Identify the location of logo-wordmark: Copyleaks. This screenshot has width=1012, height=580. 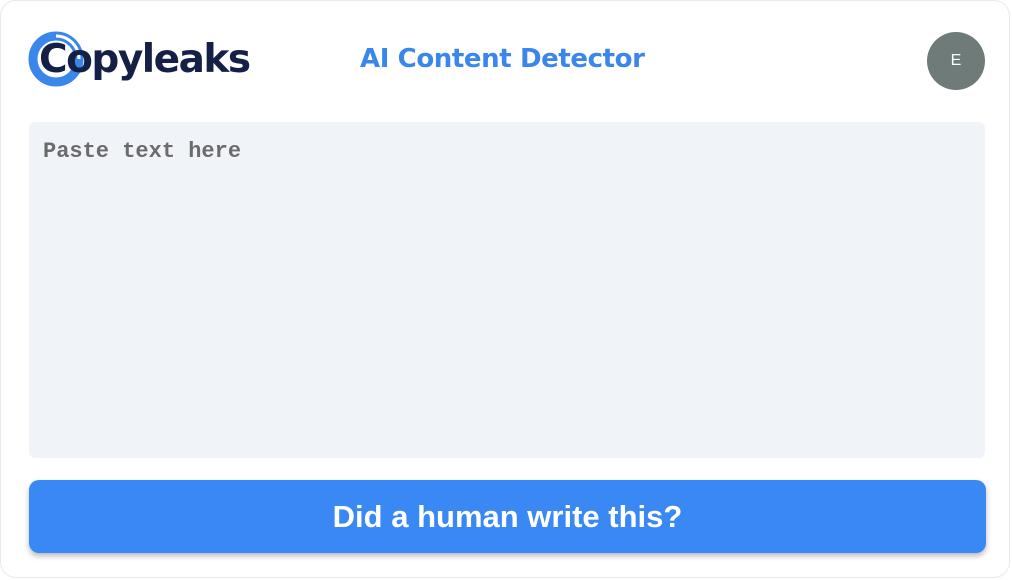
(145, 59).